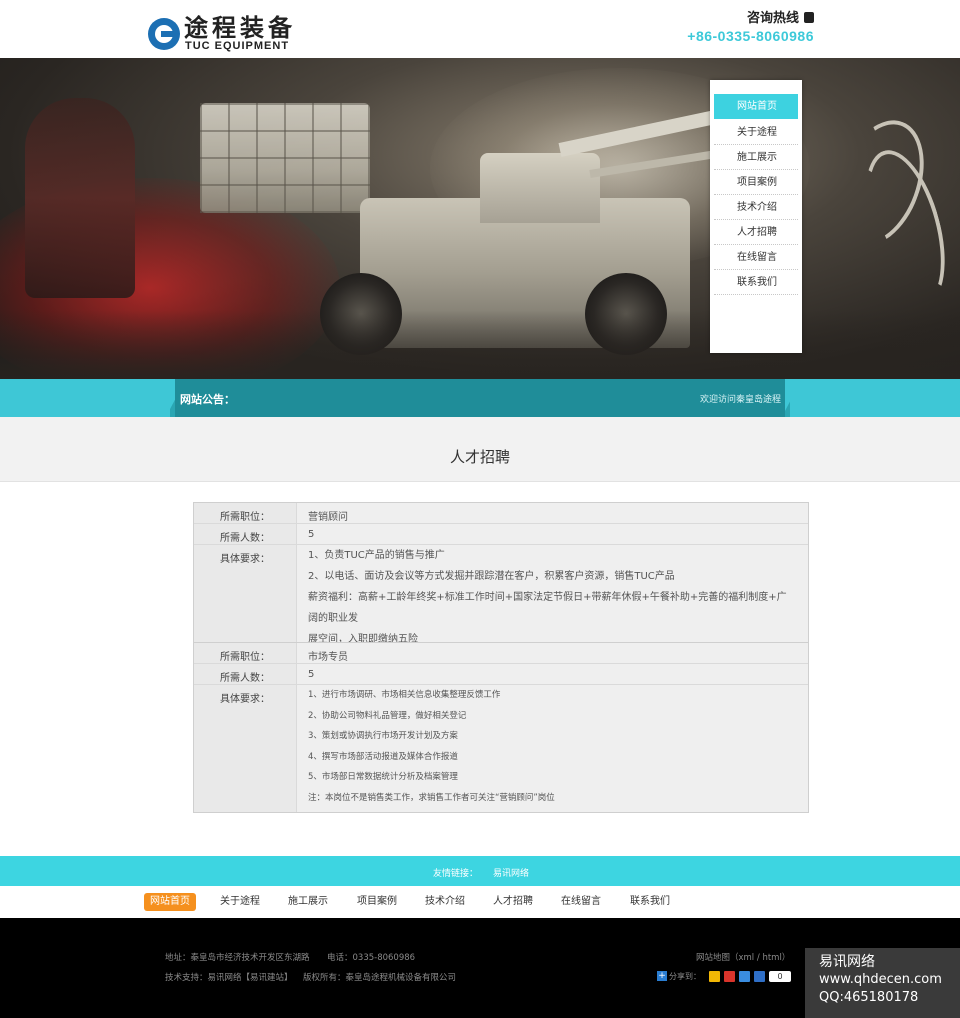 The image size is (960, 1018). I want to click on side-nav-projects: 项目案例, so click(756, 182).